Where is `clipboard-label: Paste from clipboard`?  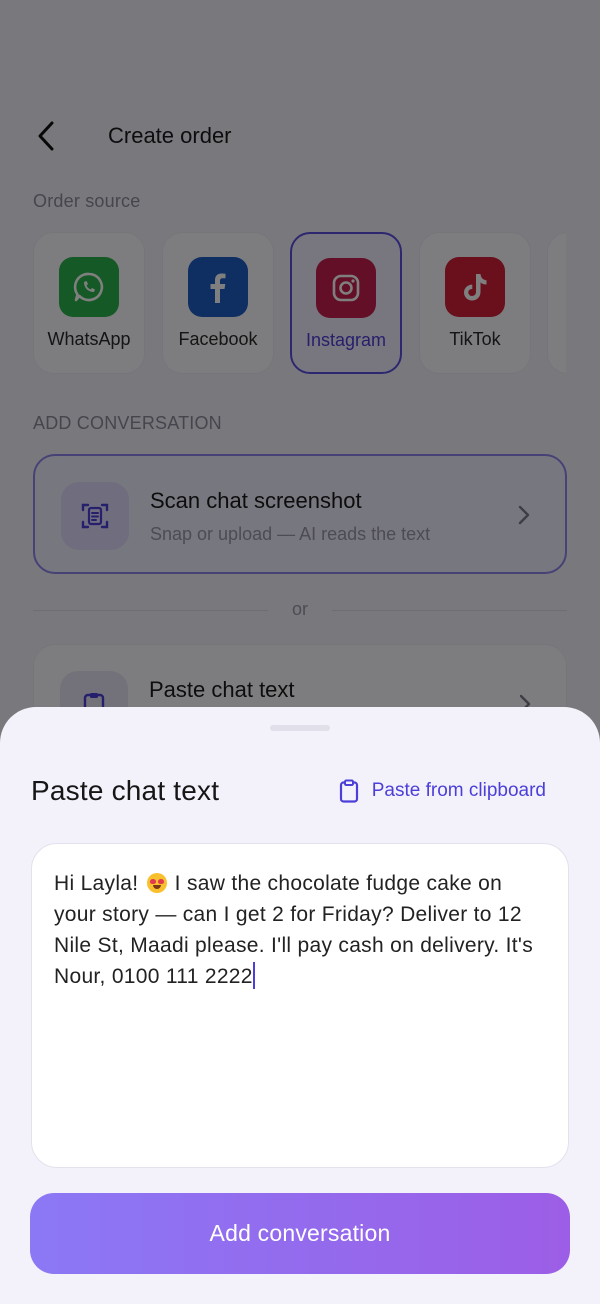
clipboard-label: Paste from clipboard is located at coordinates (458, 790).